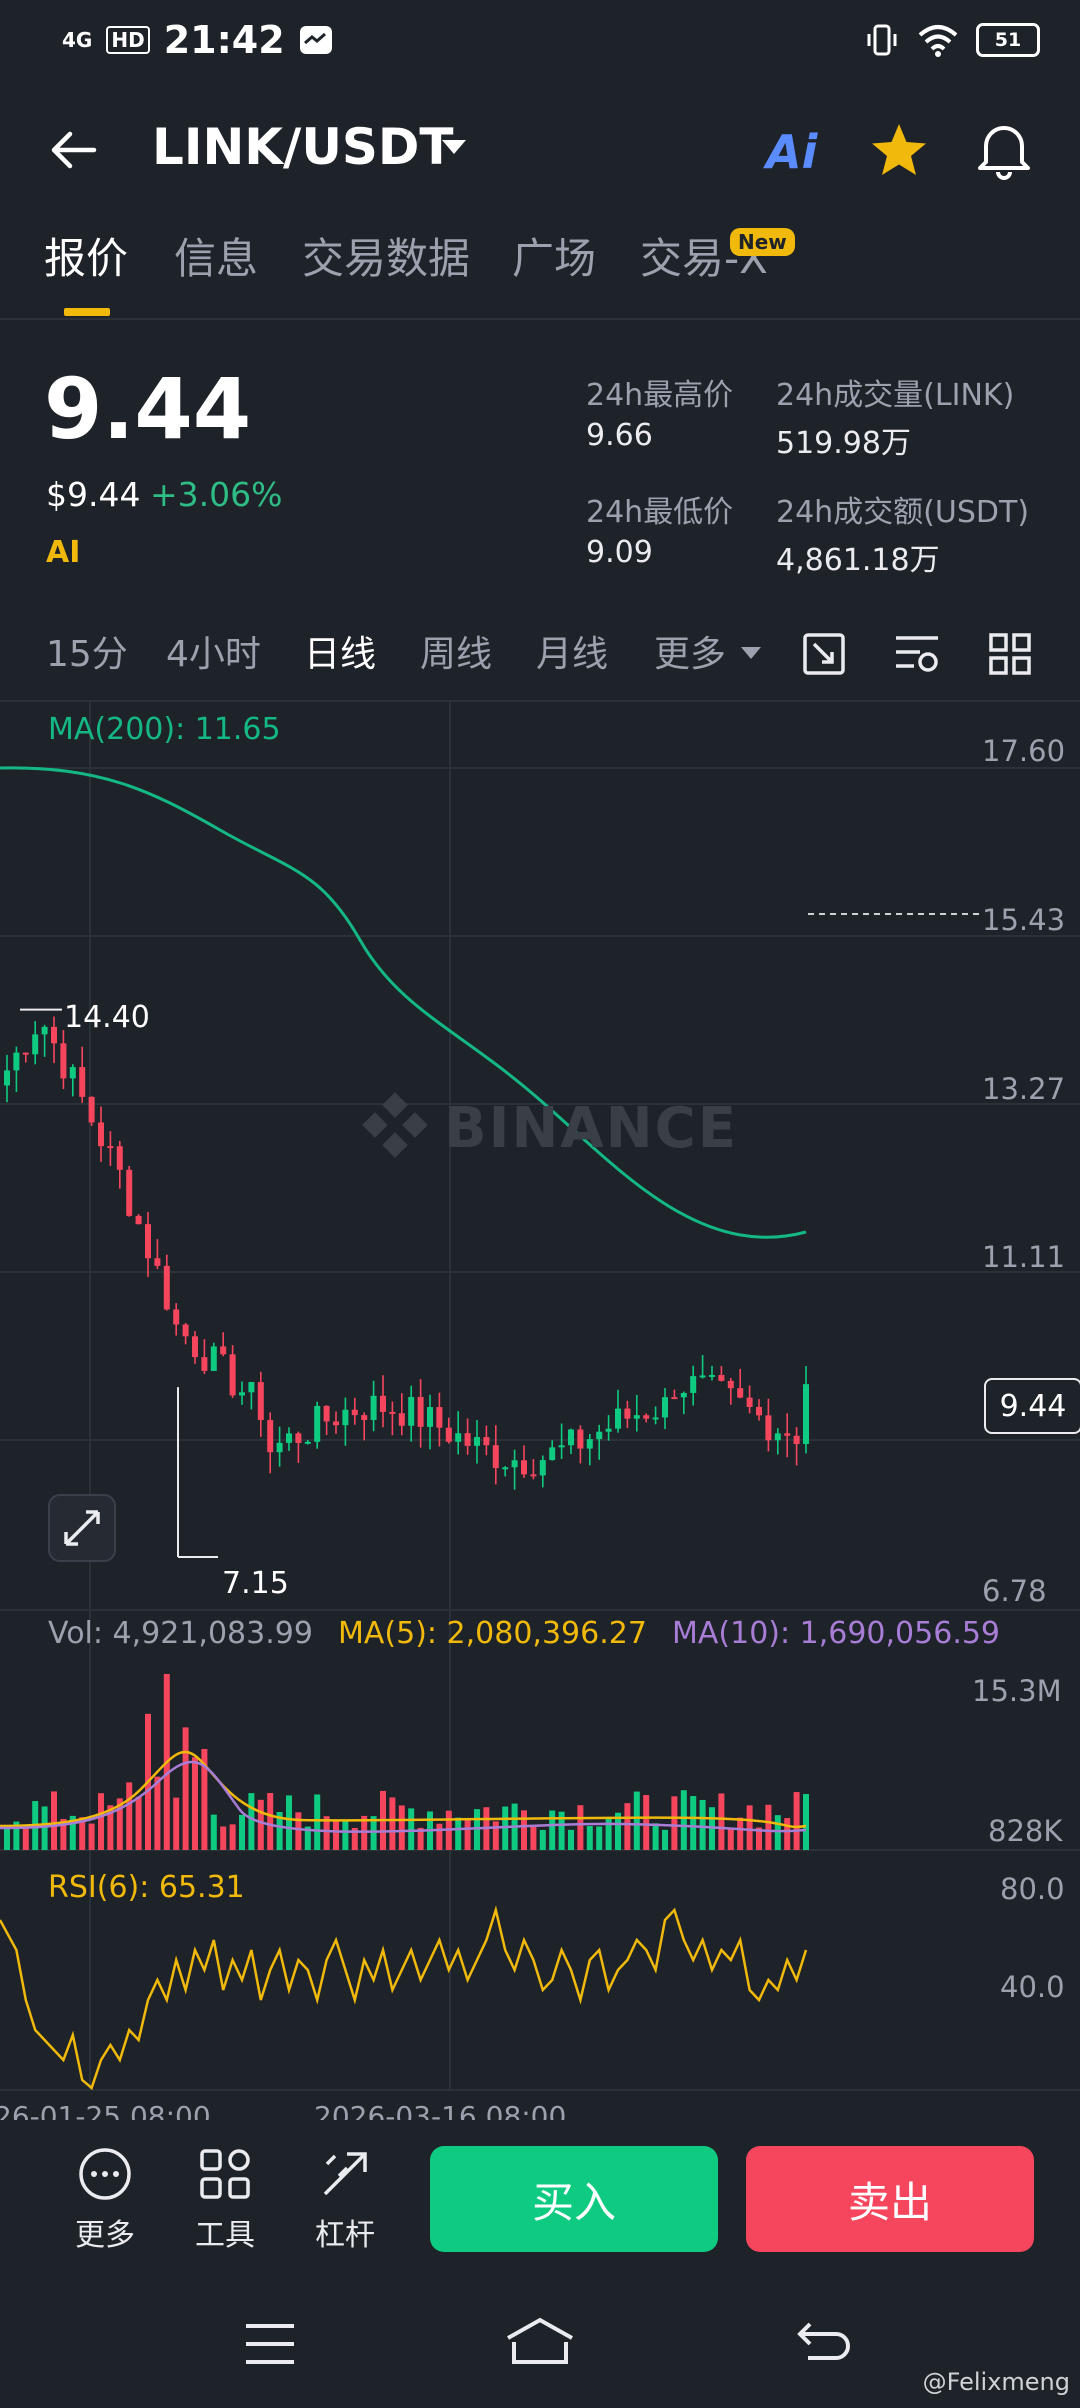 This screenshot has height=2408, width=1080. Describe the element at coordinates (572, 651) in the screenshot. I see `interval-1m: 月线` at that location.